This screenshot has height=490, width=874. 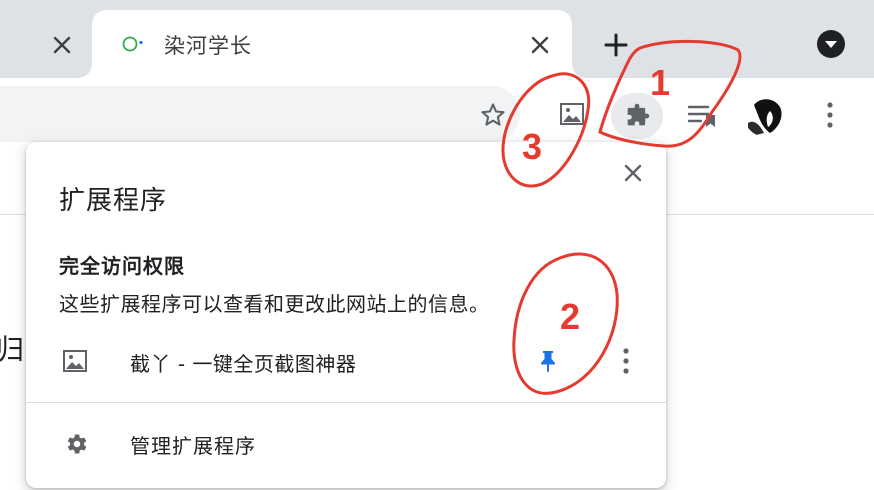 I want to click on extensions-menu-close-button, so click(x=633, y=173).